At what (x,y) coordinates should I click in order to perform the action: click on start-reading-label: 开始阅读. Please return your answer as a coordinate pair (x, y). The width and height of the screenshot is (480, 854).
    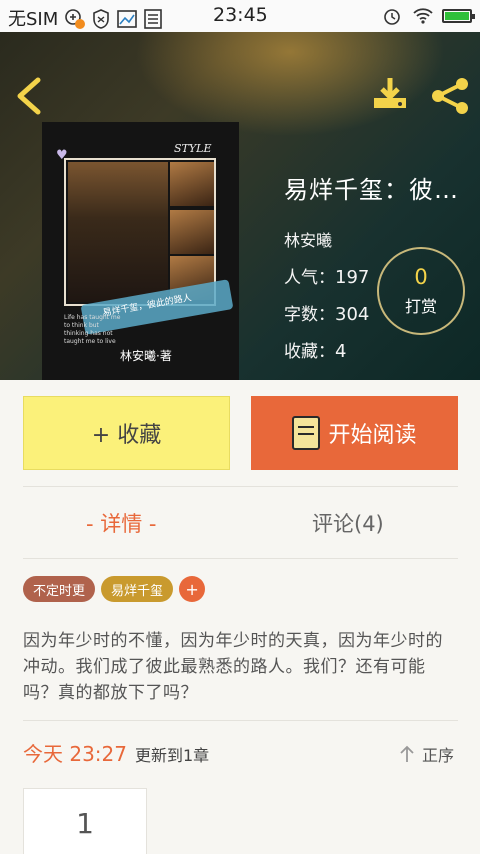
    Looking at the image, I should click on (372, 435).